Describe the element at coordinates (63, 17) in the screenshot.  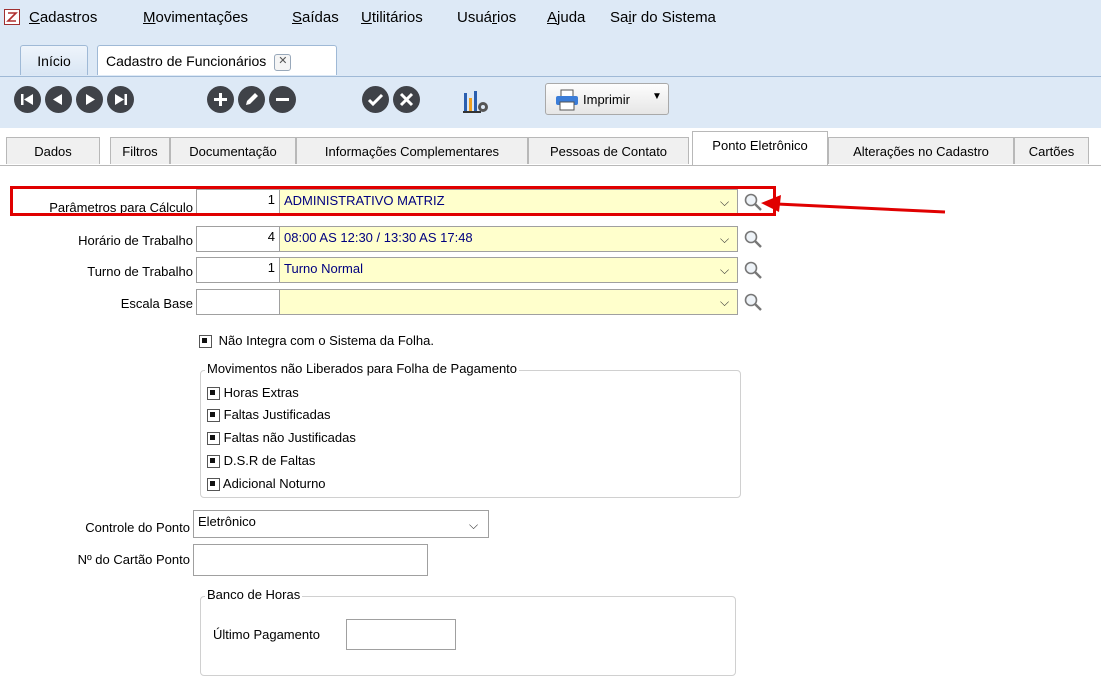
I see `menu-cadastros: Cadastros` at that location.